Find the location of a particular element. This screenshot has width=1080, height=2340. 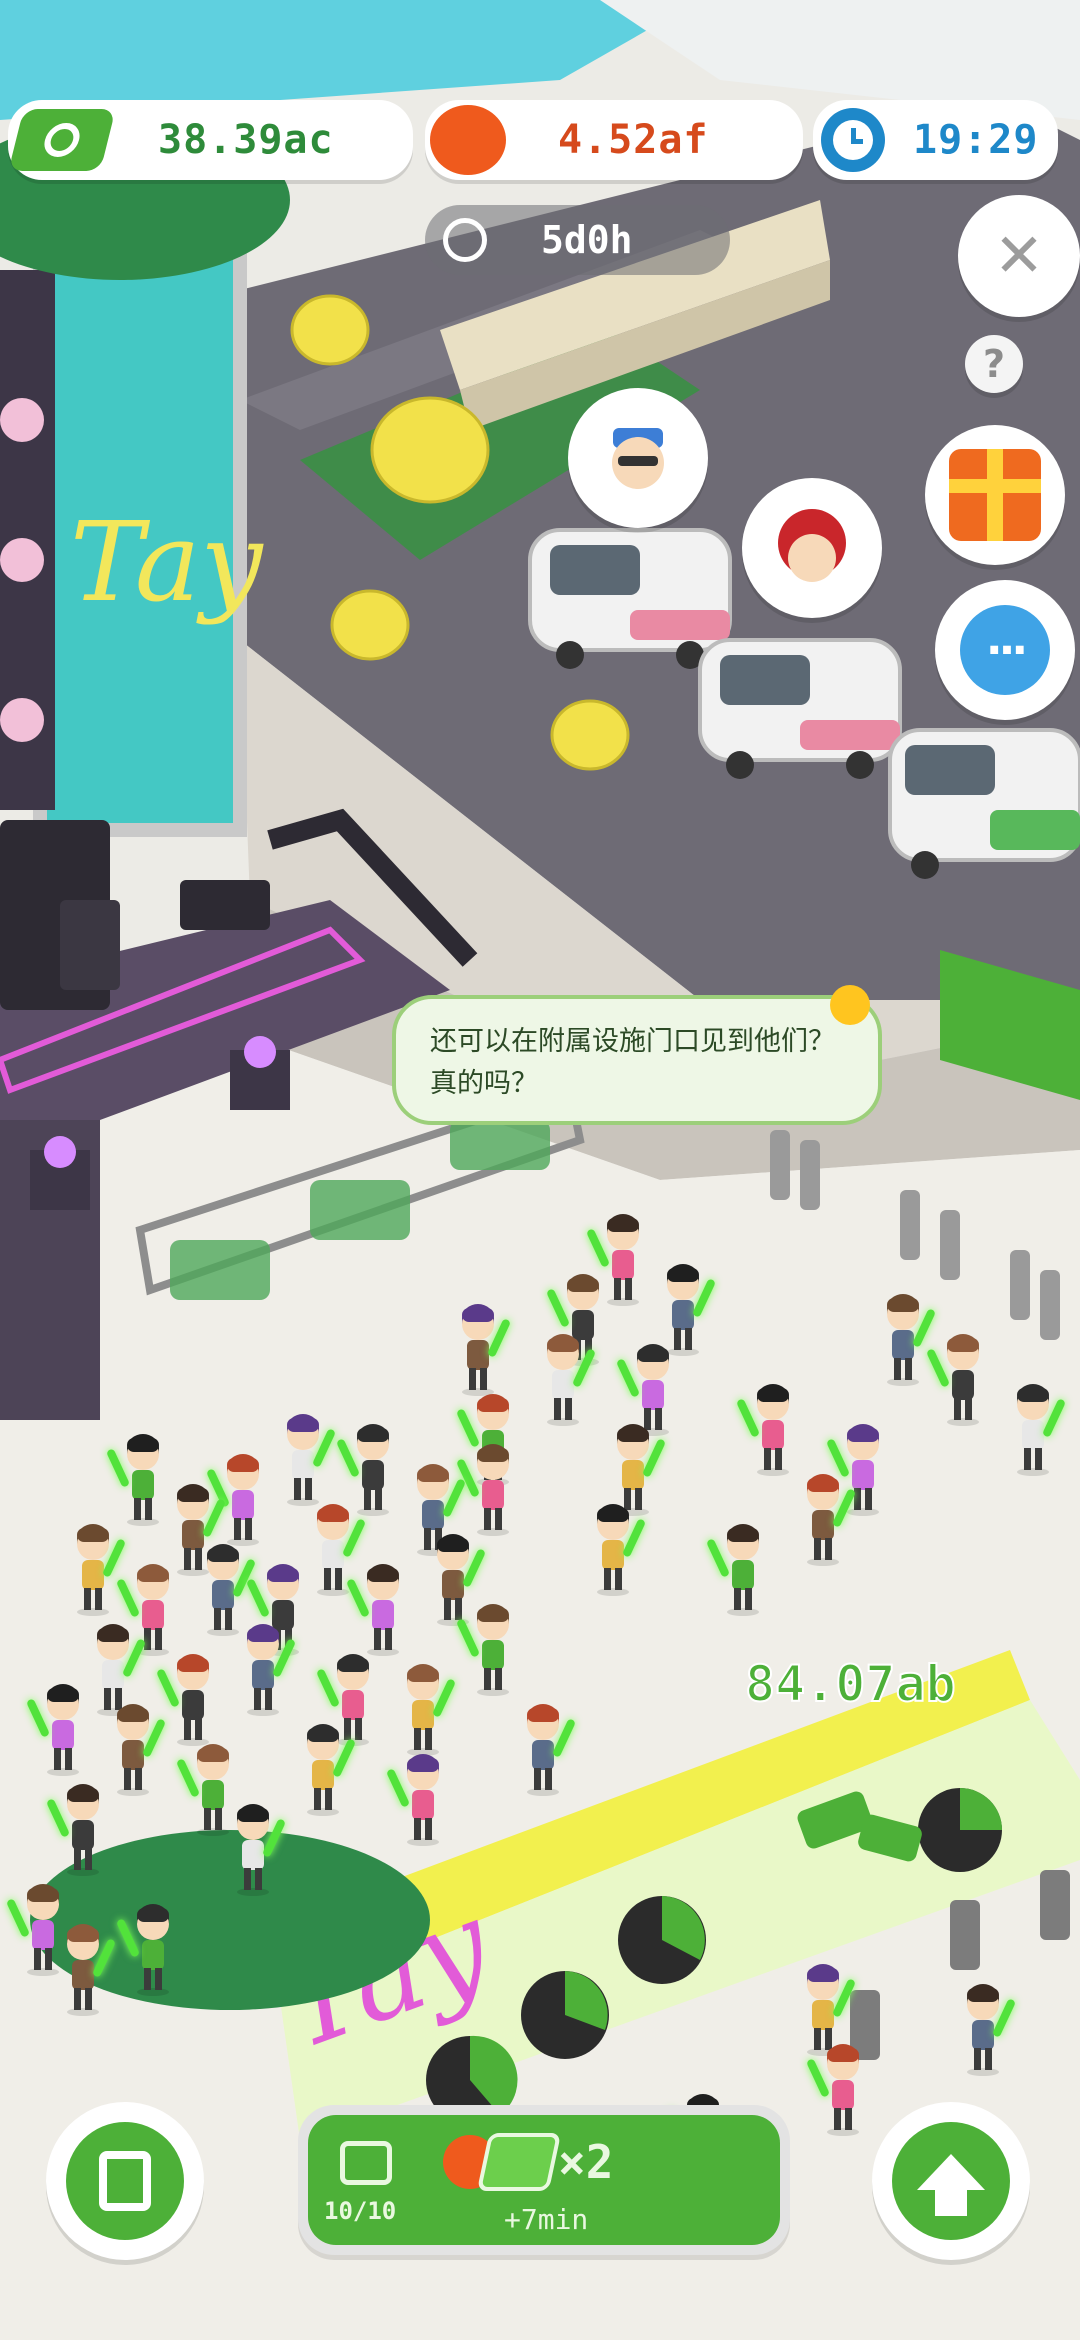

speech-bubble: 还可以在附属设施门口见到他们？真的吗？ is located at coordinates (637, 1060).